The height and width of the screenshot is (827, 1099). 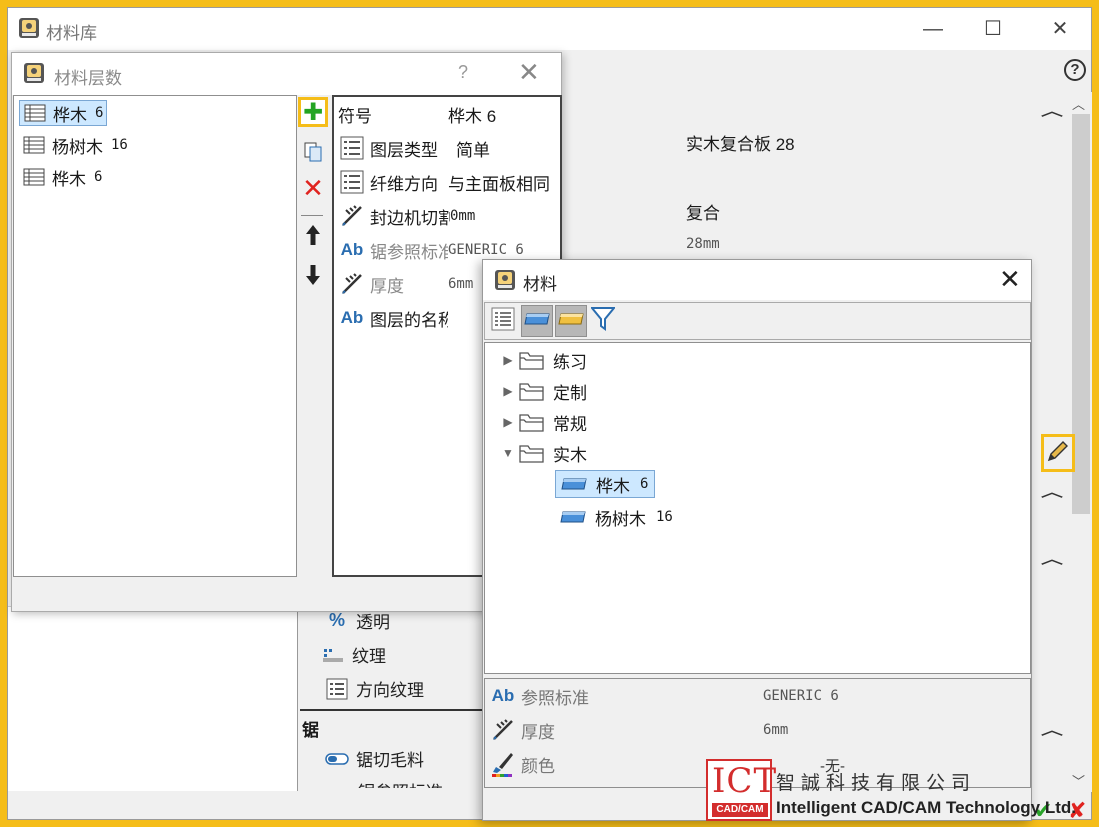 What do you see at coordinates (508, 453) in the screenshot?
I see `collapse-arrow-icon: ▼` at bounding box center [508, 453].